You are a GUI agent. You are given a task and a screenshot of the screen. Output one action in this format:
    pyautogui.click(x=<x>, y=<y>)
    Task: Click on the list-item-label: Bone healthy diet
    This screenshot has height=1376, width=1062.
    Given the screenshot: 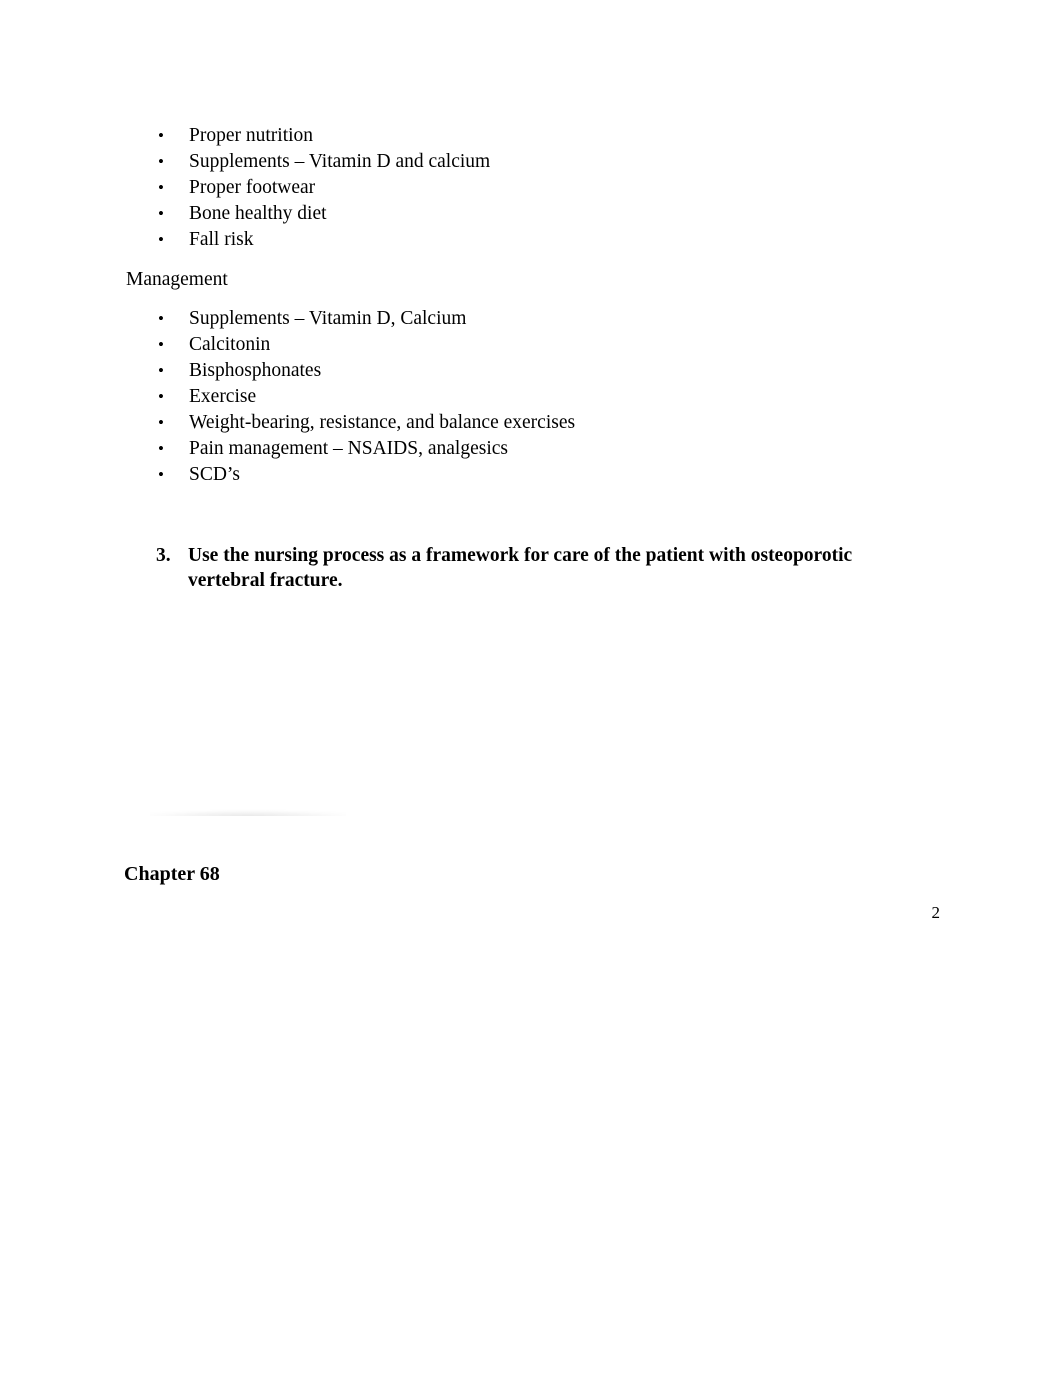 What is the action you would take?
    pyautogui.click(x=258, y=213)
    